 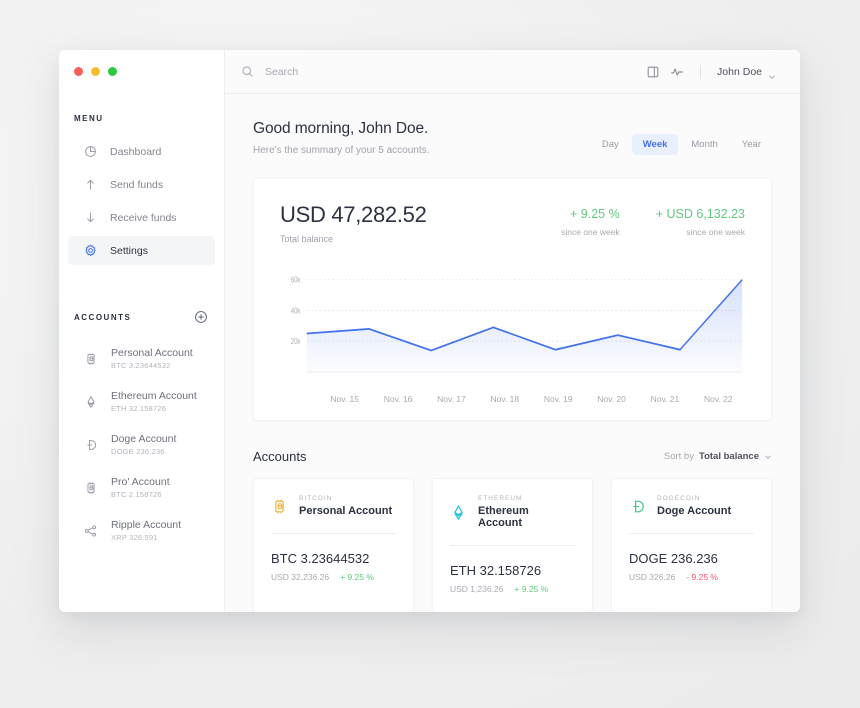 What do you see at coordinates (90, 217) in the screenshot?
I see `arrow-down-icon` at bounding box center [90, 217].